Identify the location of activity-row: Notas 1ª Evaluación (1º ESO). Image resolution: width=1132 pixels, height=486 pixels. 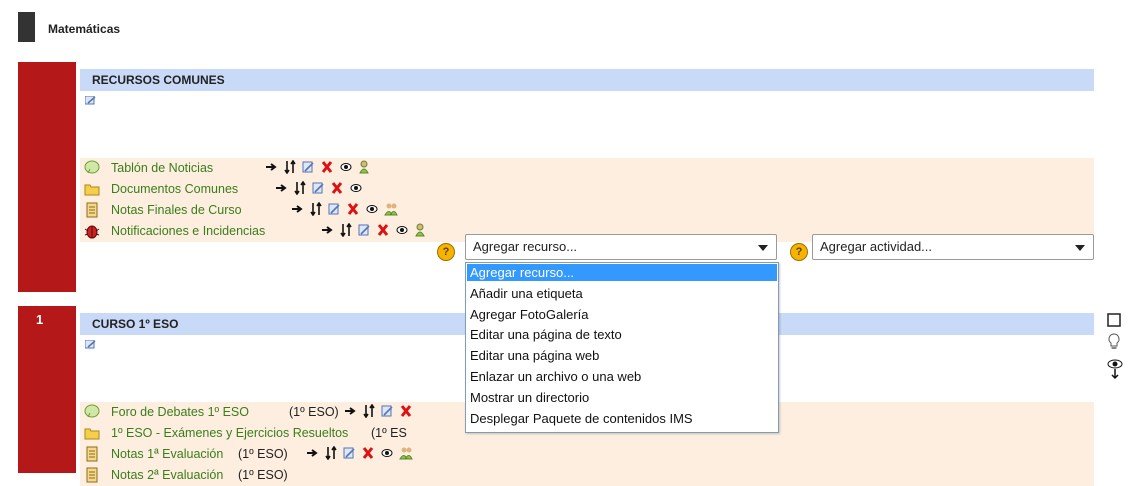
(587, 454).